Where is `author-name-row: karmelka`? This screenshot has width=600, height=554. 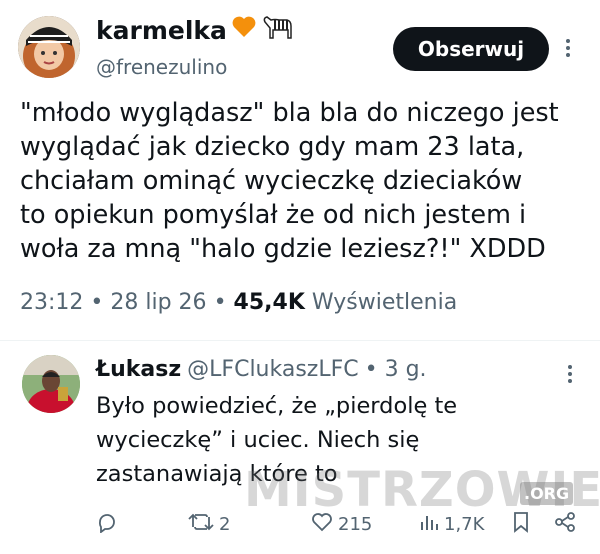
author-name-row: karmelka is located at coordinates (194, 30).